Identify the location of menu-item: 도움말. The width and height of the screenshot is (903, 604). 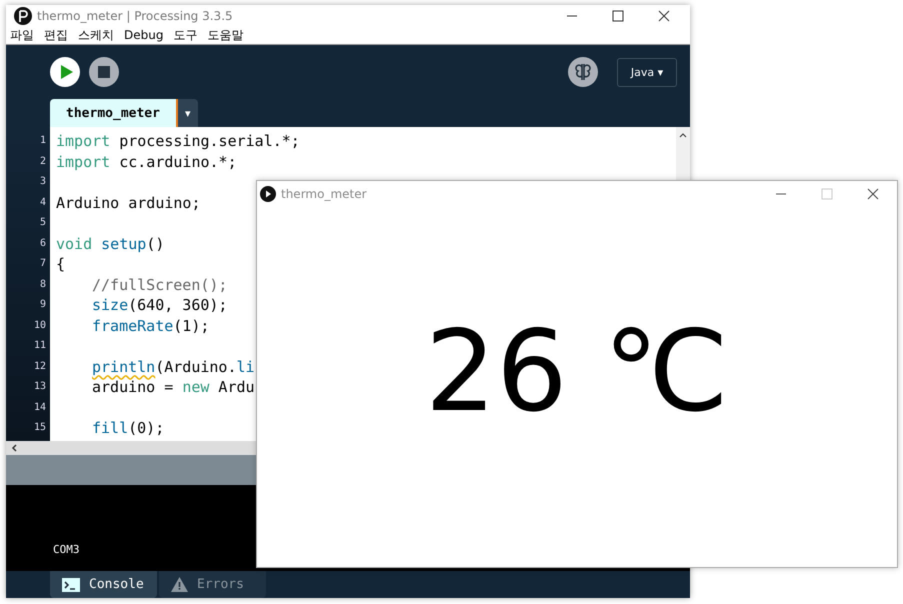
(225, 35).